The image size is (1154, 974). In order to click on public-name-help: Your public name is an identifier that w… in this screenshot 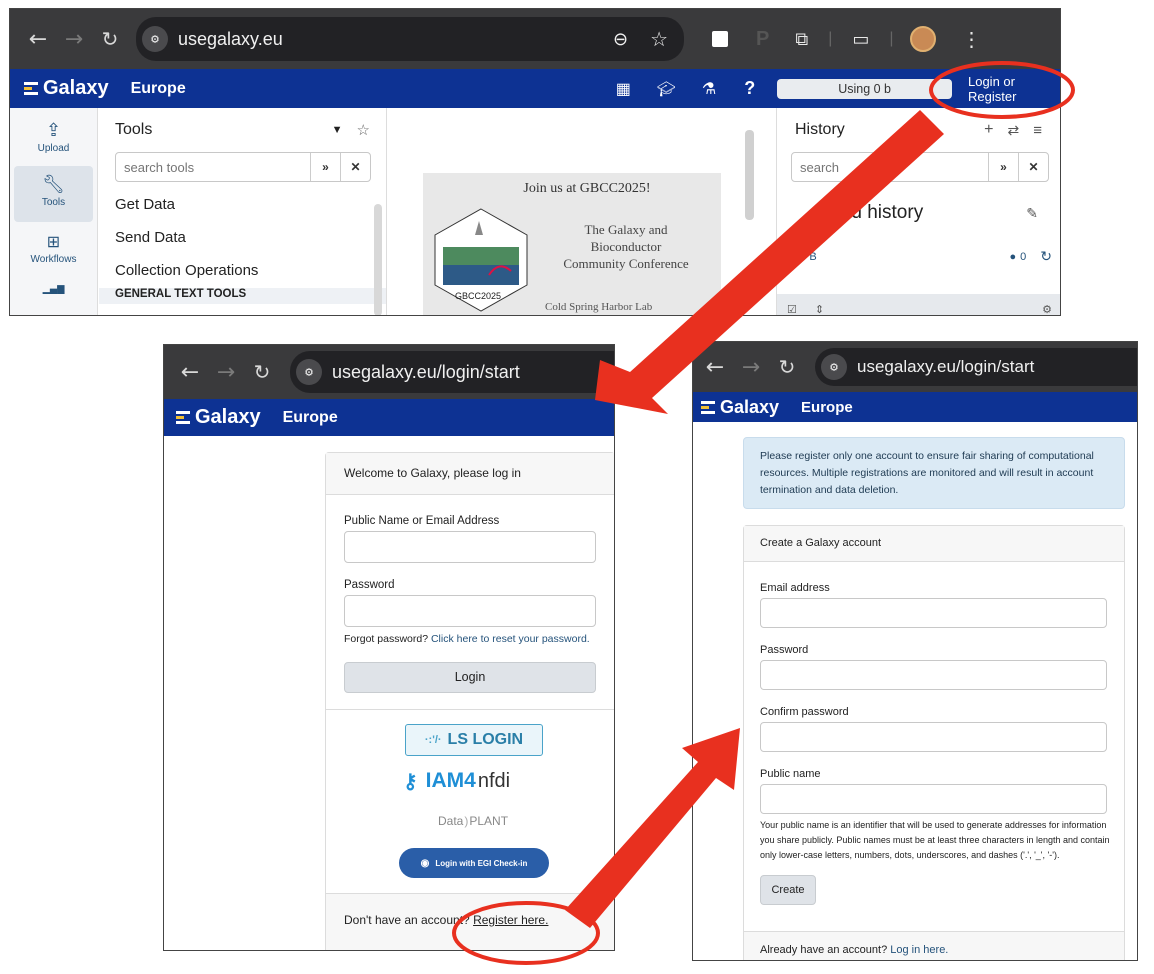, I will do `click(935, 840)`.